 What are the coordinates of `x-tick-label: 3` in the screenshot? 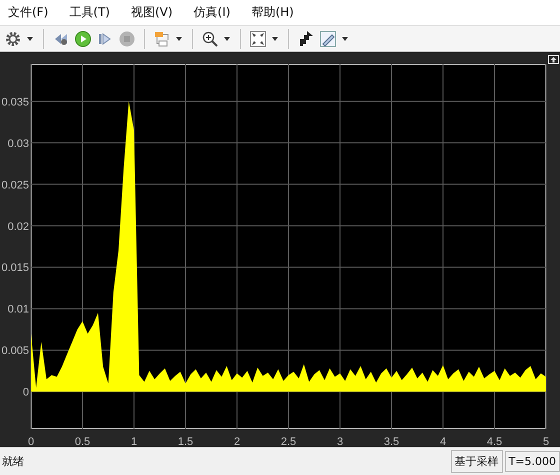 It's located at (340, 441).